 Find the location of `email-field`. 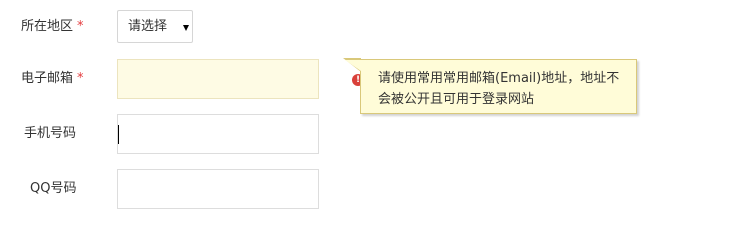

email-field is located at coordinates (218, 79).